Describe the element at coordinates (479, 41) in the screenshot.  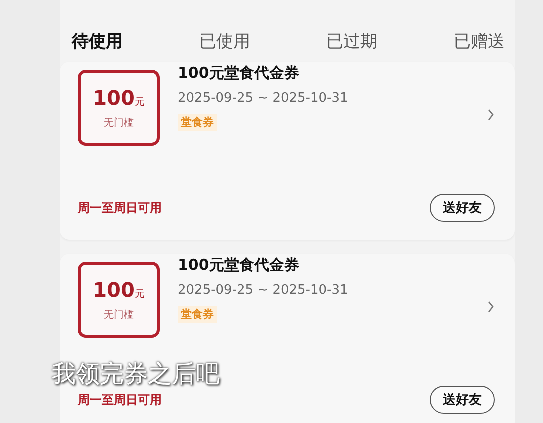
I see `tab: 已赠送` at that location.